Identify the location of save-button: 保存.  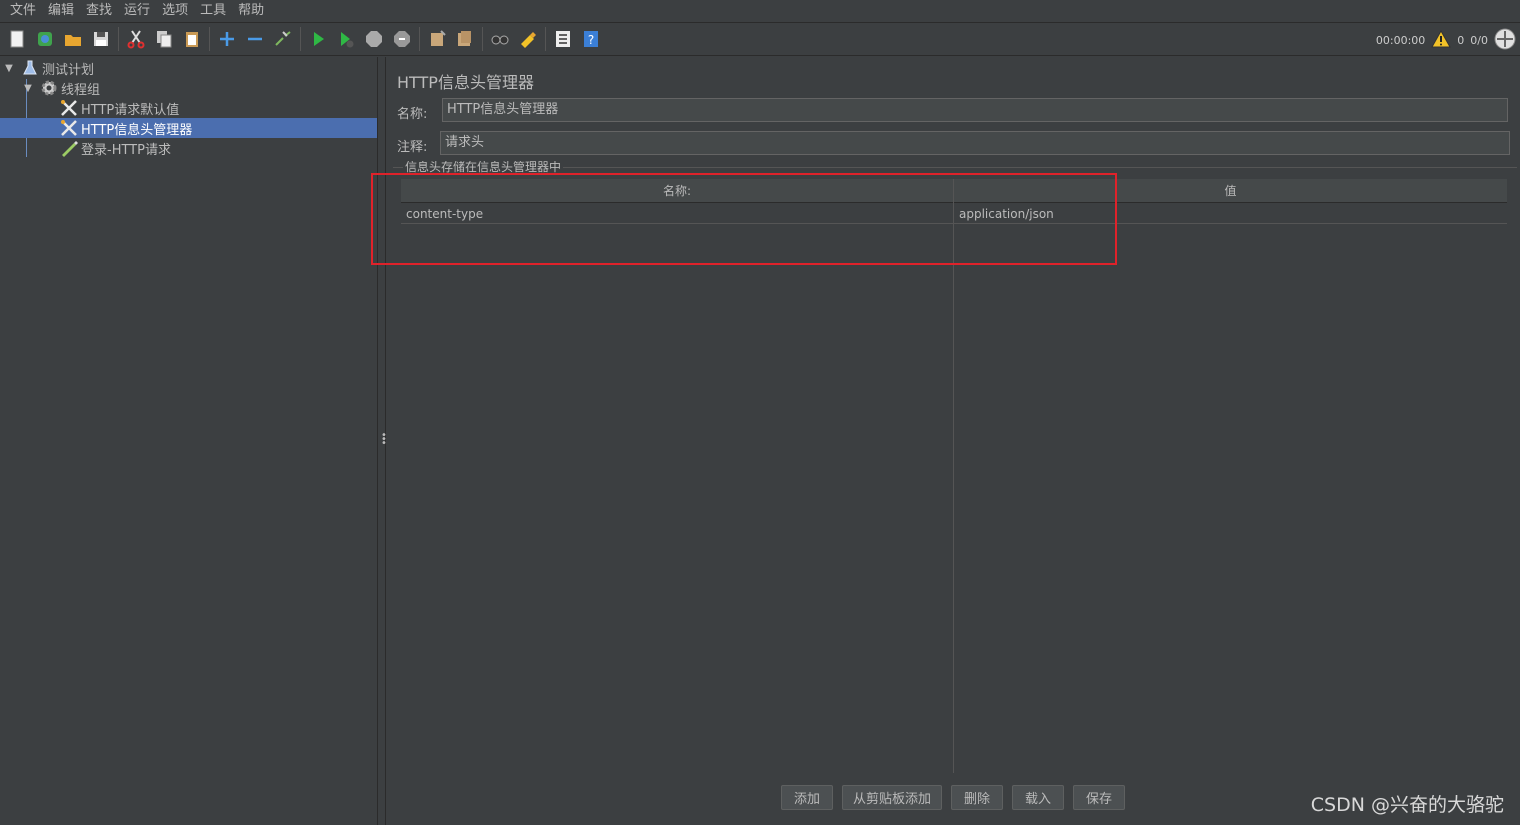
(1099, 797).